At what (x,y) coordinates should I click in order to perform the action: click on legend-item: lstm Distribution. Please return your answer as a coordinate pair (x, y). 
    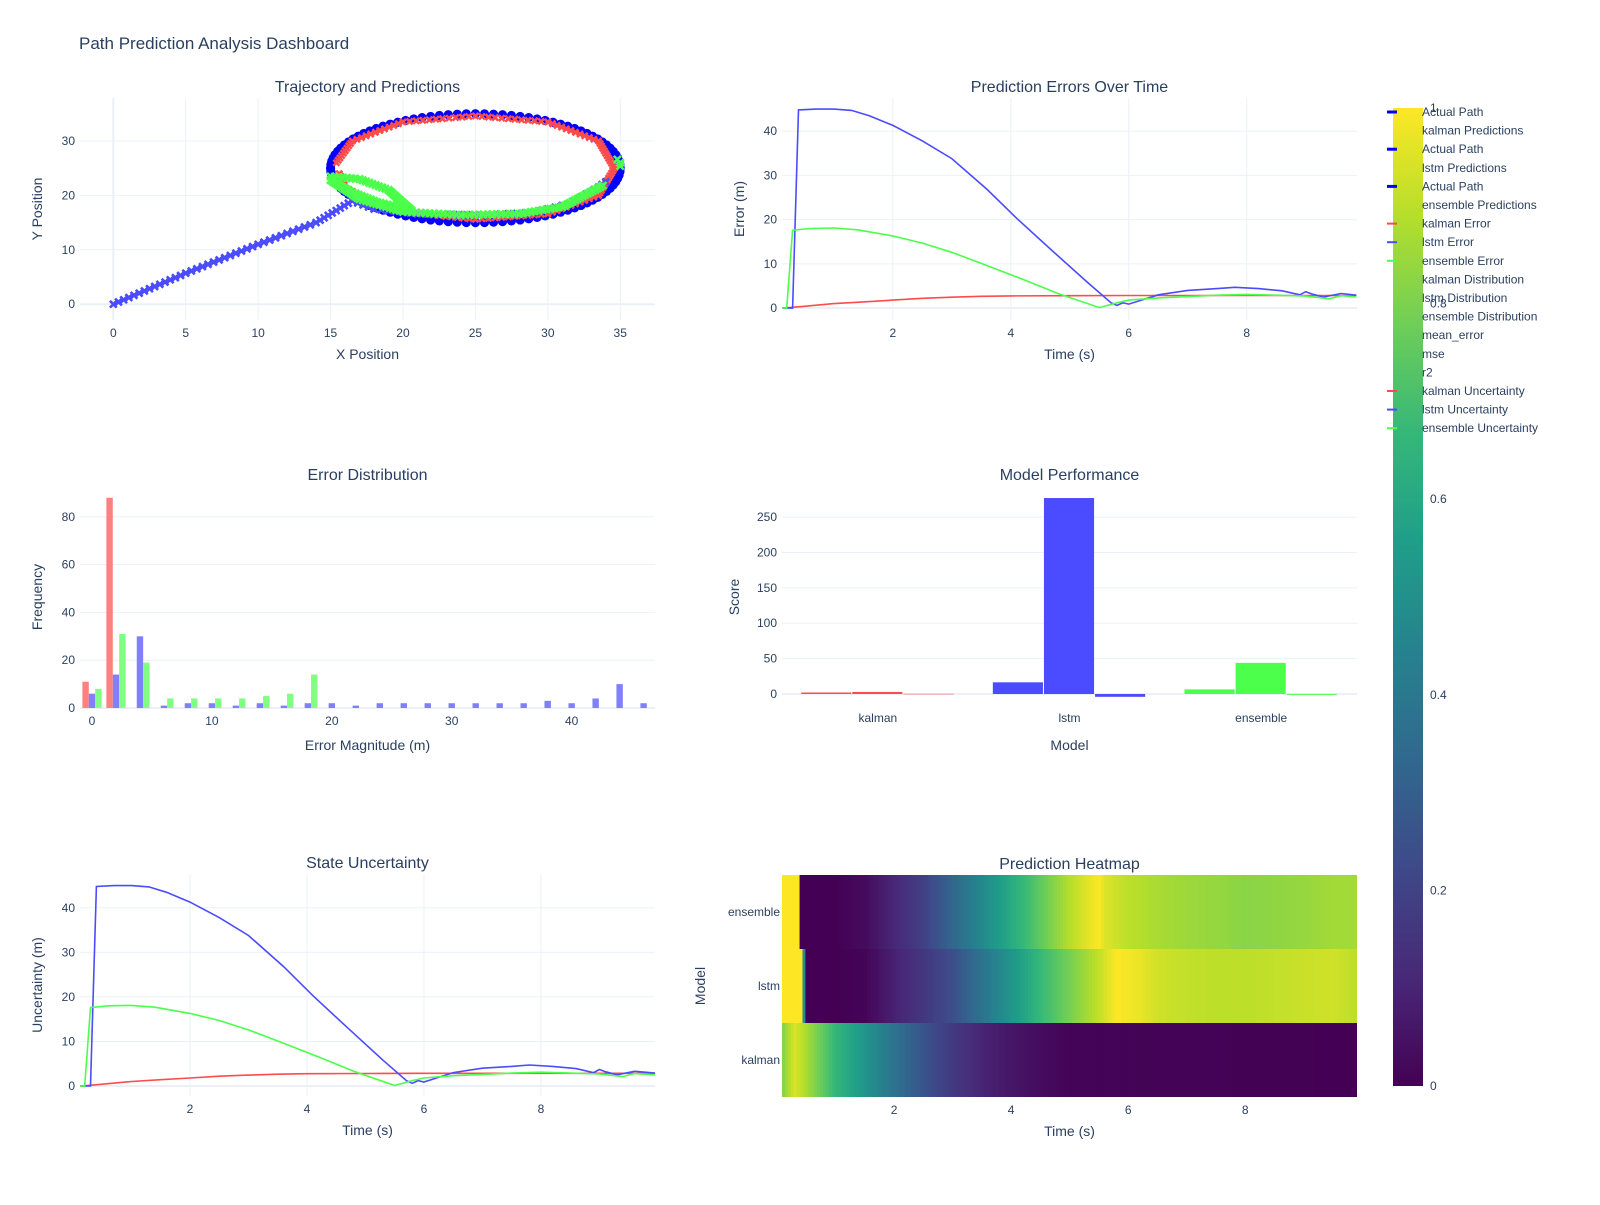
    Looking at the image, I should click on (1464, 298).